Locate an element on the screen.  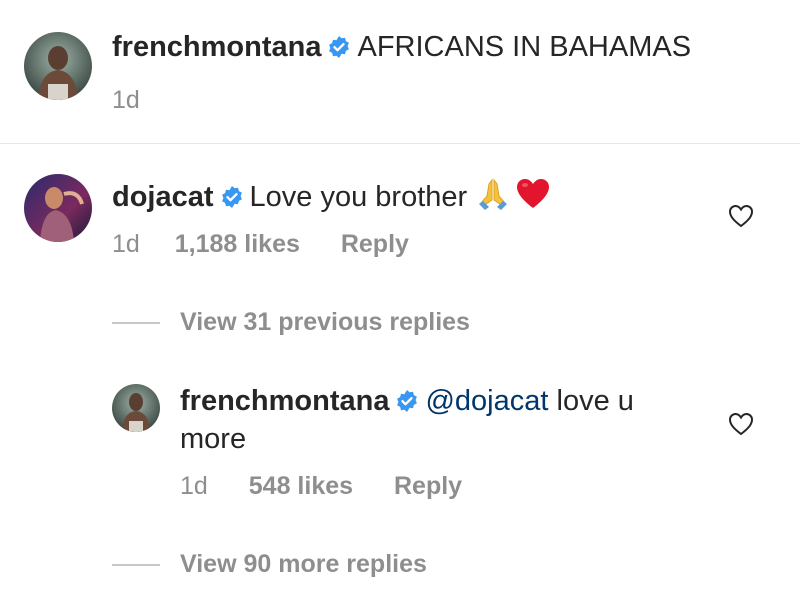
reply-author-username: frenchmontana is located at coordinates (284, 401).